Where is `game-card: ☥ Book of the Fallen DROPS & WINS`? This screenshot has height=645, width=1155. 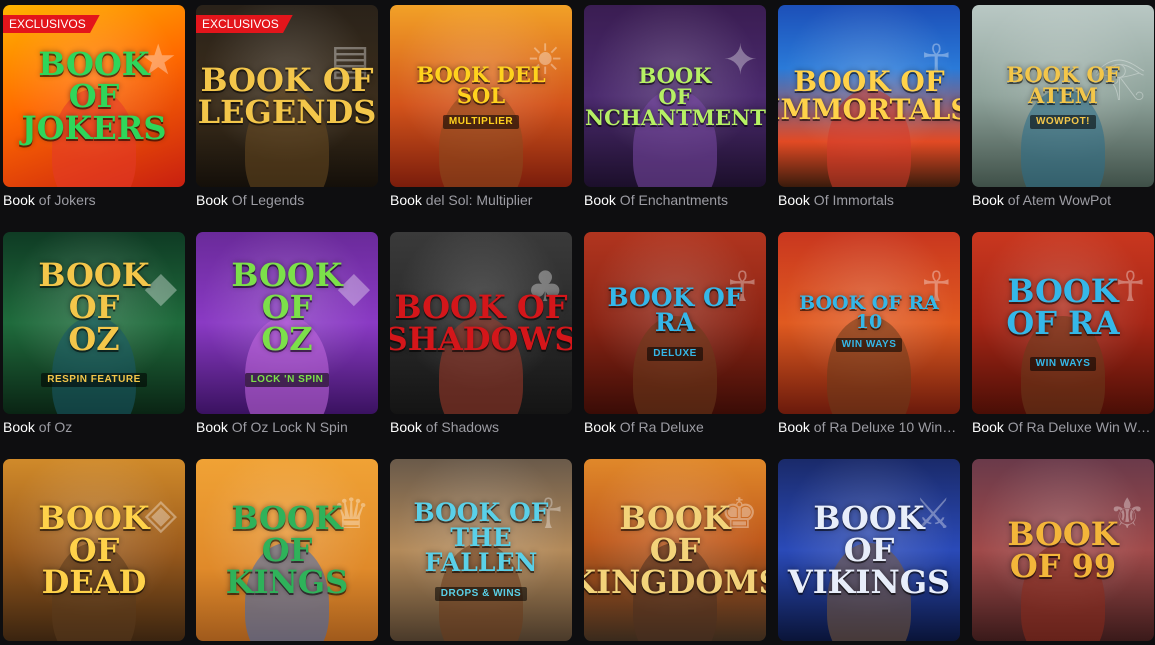 game-card: ☥ Book of the Fallen DROPS & WINS is located at coordinates (481, 550).